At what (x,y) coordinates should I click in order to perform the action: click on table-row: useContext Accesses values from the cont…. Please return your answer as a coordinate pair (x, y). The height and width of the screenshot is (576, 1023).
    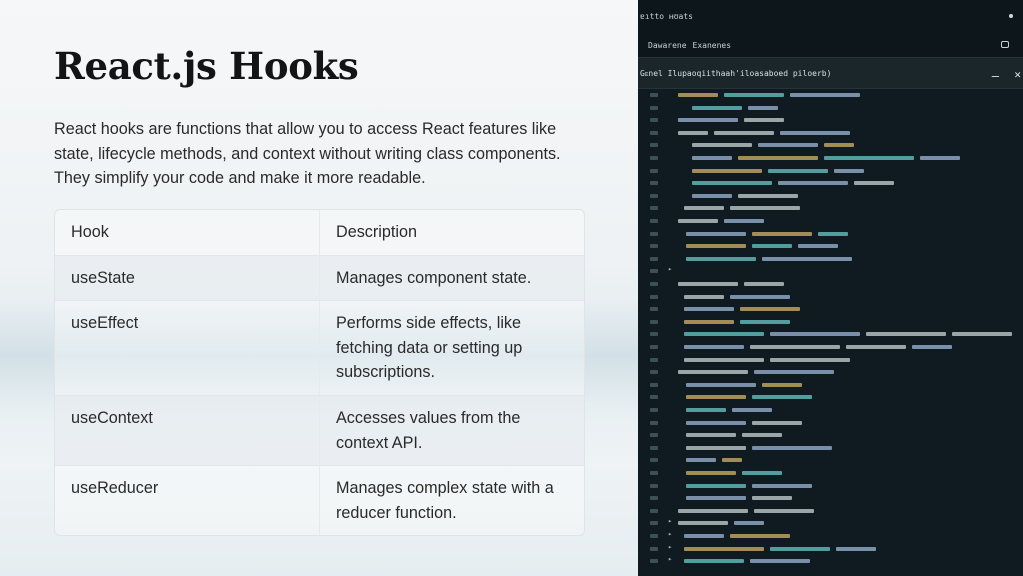
    Looking at the image, I should click on (319, 430).